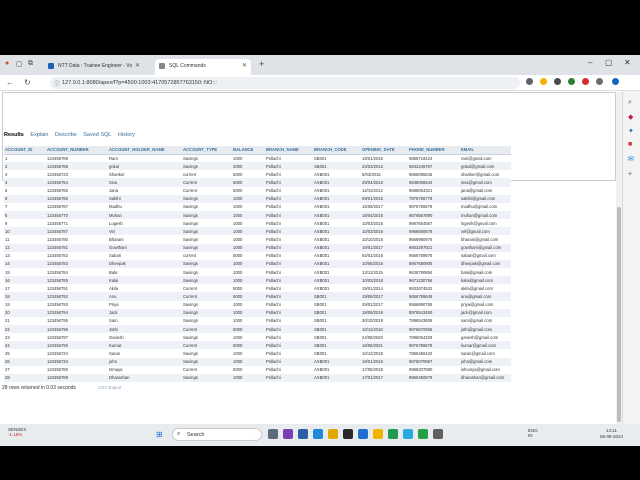  What do you see at coordinates (630, 117) in the screenshot?
I see `shopping-icon: ◆` at bounding box center [630, 117].